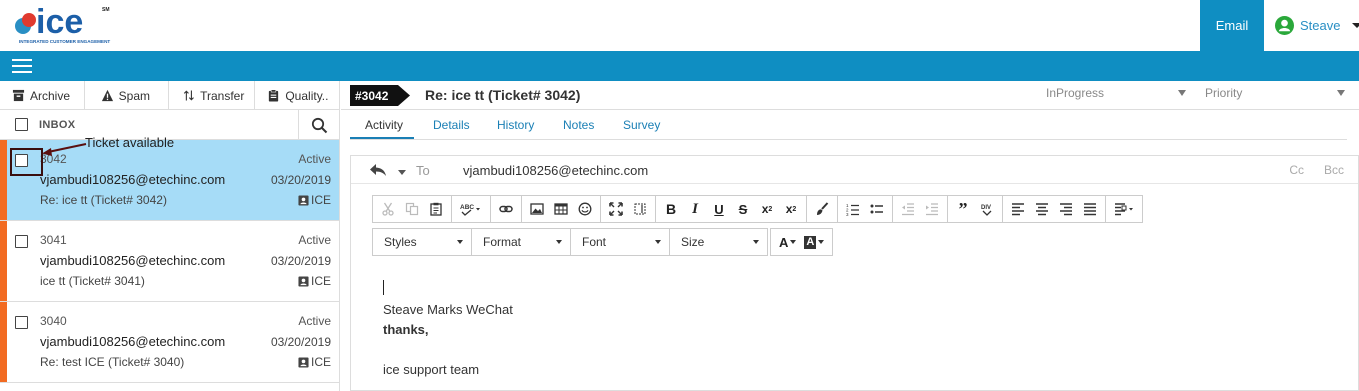  I want to click on user-menu: Steave, so click(1317, 25).